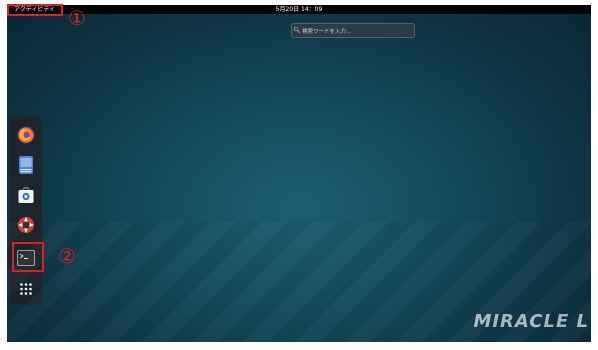  What do you see at coordinates (26, 210) in the screenshot?
I see `dash` at bounding box center [26, 210].